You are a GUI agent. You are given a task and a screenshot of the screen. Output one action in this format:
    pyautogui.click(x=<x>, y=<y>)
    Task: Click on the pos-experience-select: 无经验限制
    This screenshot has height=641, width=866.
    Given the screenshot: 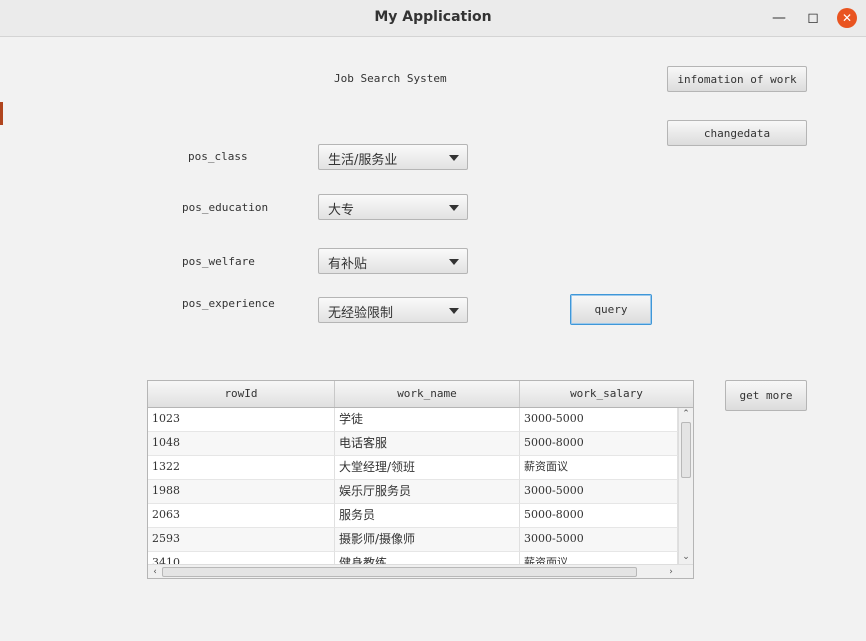 What is the action you would take?
    pyautogui.click(x=393, y=310)
    